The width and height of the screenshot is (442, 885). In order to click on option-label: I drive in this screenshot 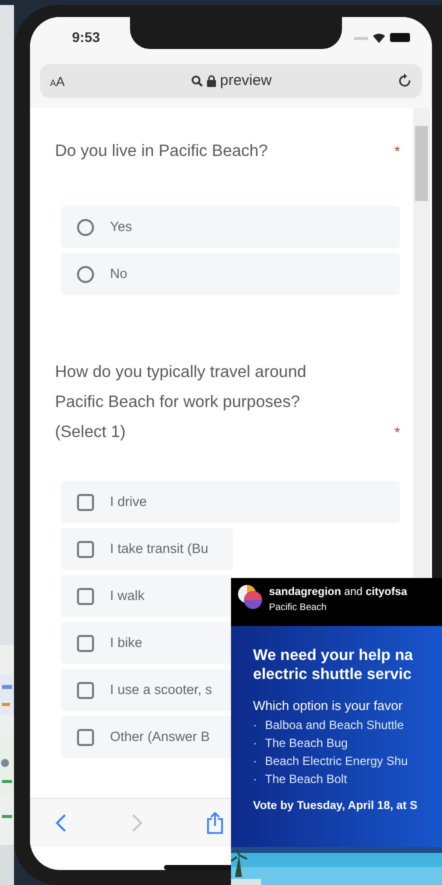, I will do `click(128, 502)`.